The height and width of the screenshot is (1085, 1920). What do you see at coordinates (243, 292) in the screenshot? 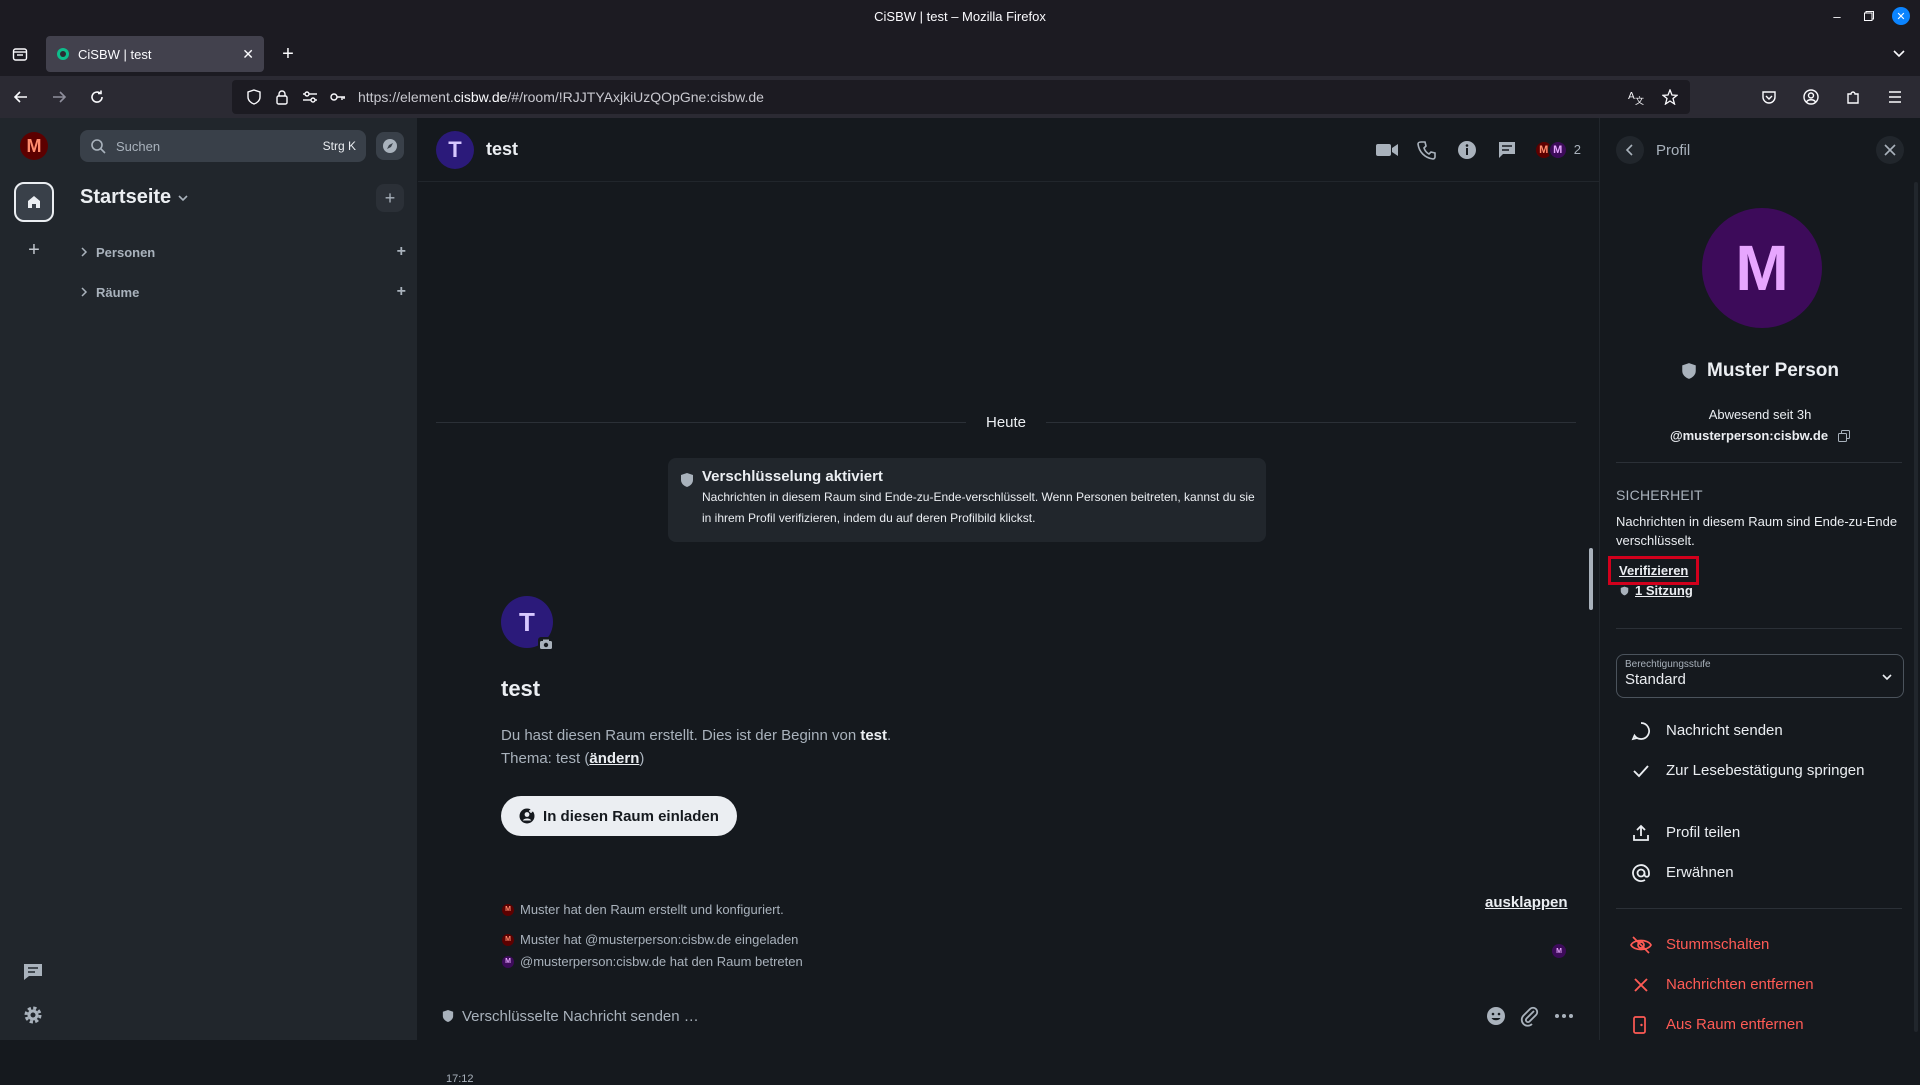
I see `section-rooms: Räume +` at bounding box center [243, 292].